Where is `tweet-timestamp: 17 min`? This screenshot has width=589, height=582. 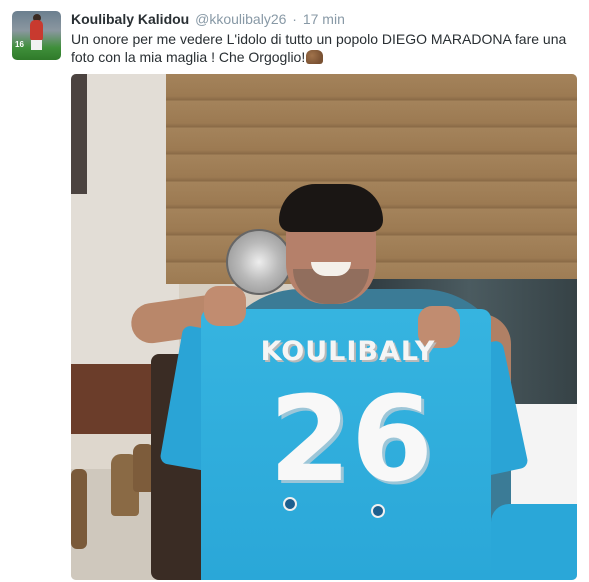 tweet-timestamp: 17 min is located at coordinates (324, 19).